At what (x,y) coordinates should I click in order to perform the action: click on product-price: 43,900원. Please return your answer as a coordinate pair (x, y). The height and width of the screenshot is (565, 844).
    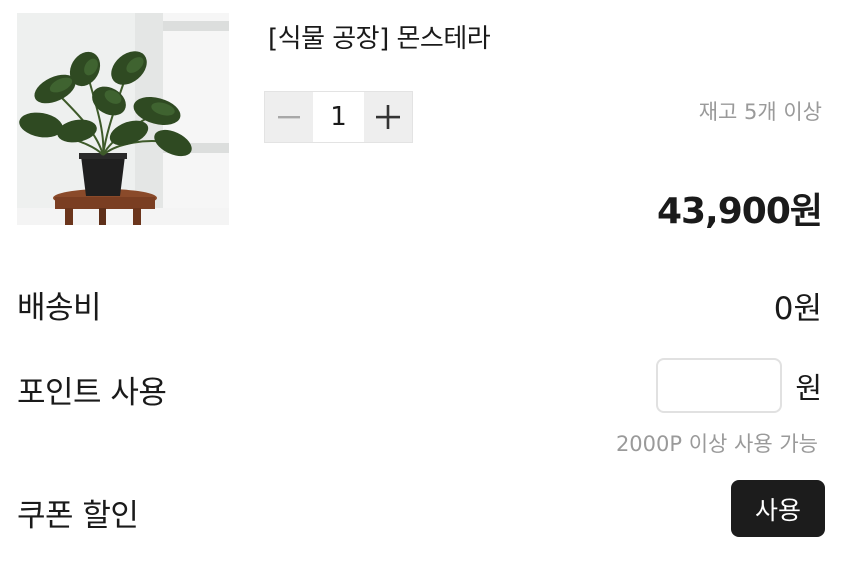
    Looking at the image, I should click on (739, 211).